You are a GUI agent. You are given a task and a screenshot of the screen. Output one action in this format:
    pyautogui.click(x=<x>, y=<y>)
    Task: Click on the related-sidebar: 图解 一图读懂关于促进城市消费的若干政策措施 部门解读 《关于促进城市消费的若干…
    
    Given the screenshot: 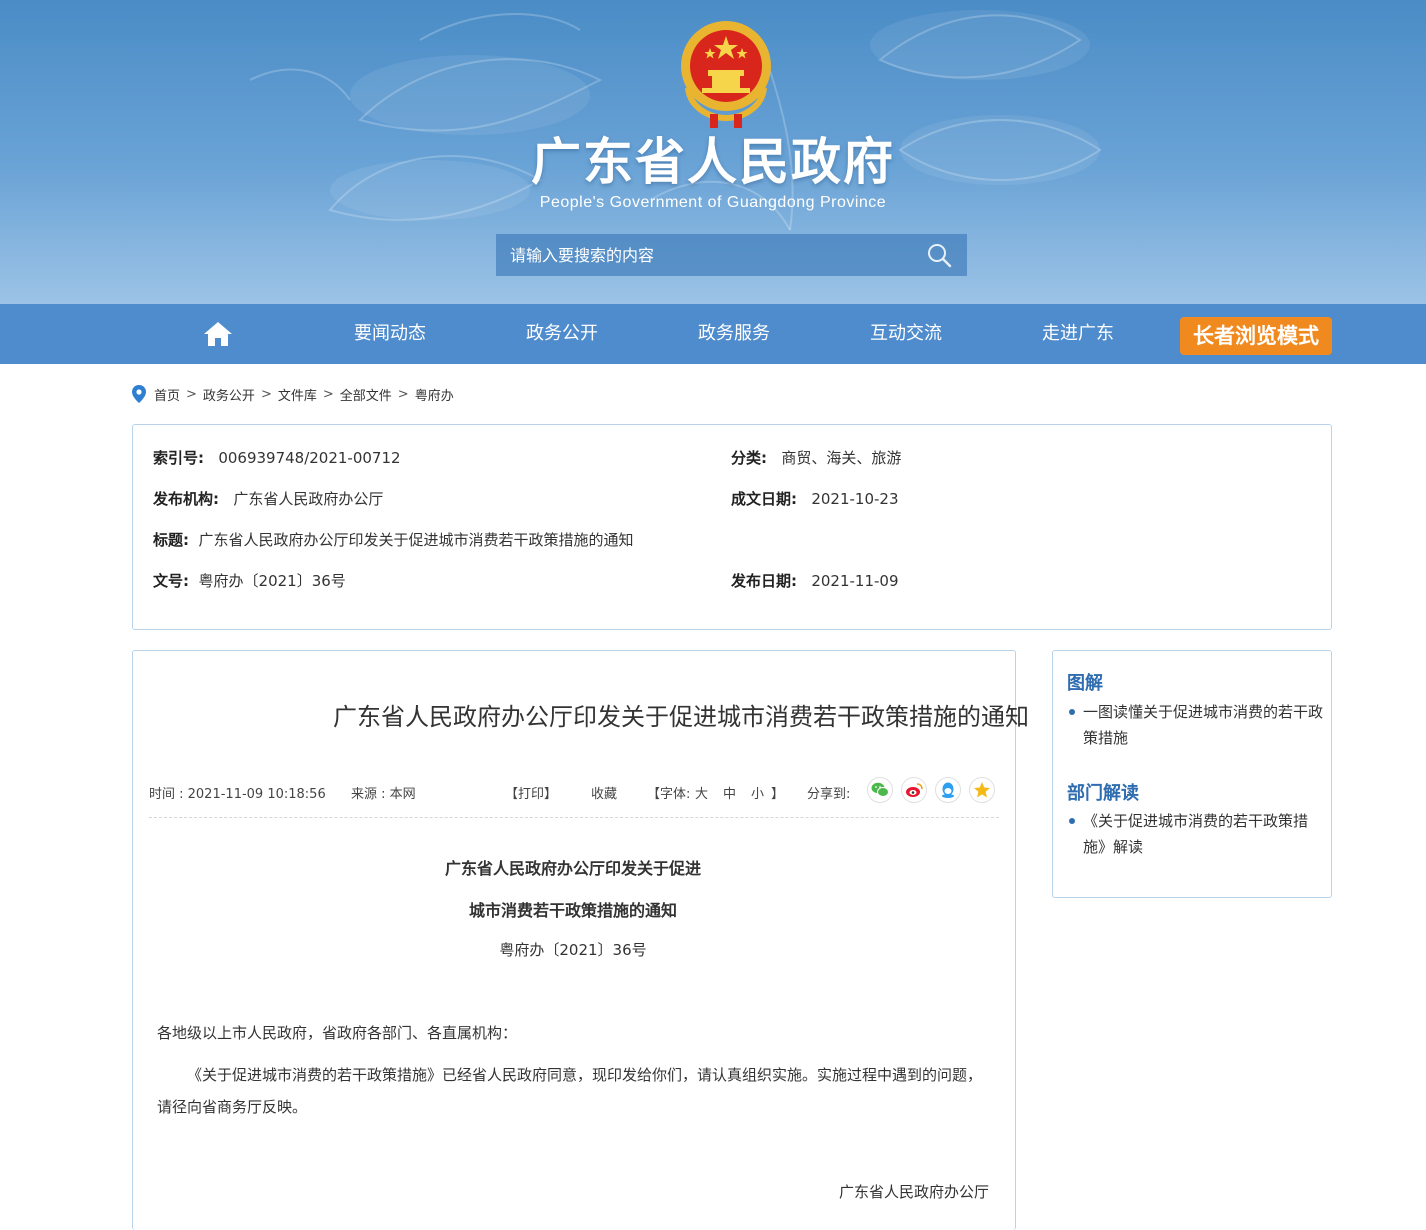 What is the action you would take?
    pyautogui.click(x=1192, y=774)
    